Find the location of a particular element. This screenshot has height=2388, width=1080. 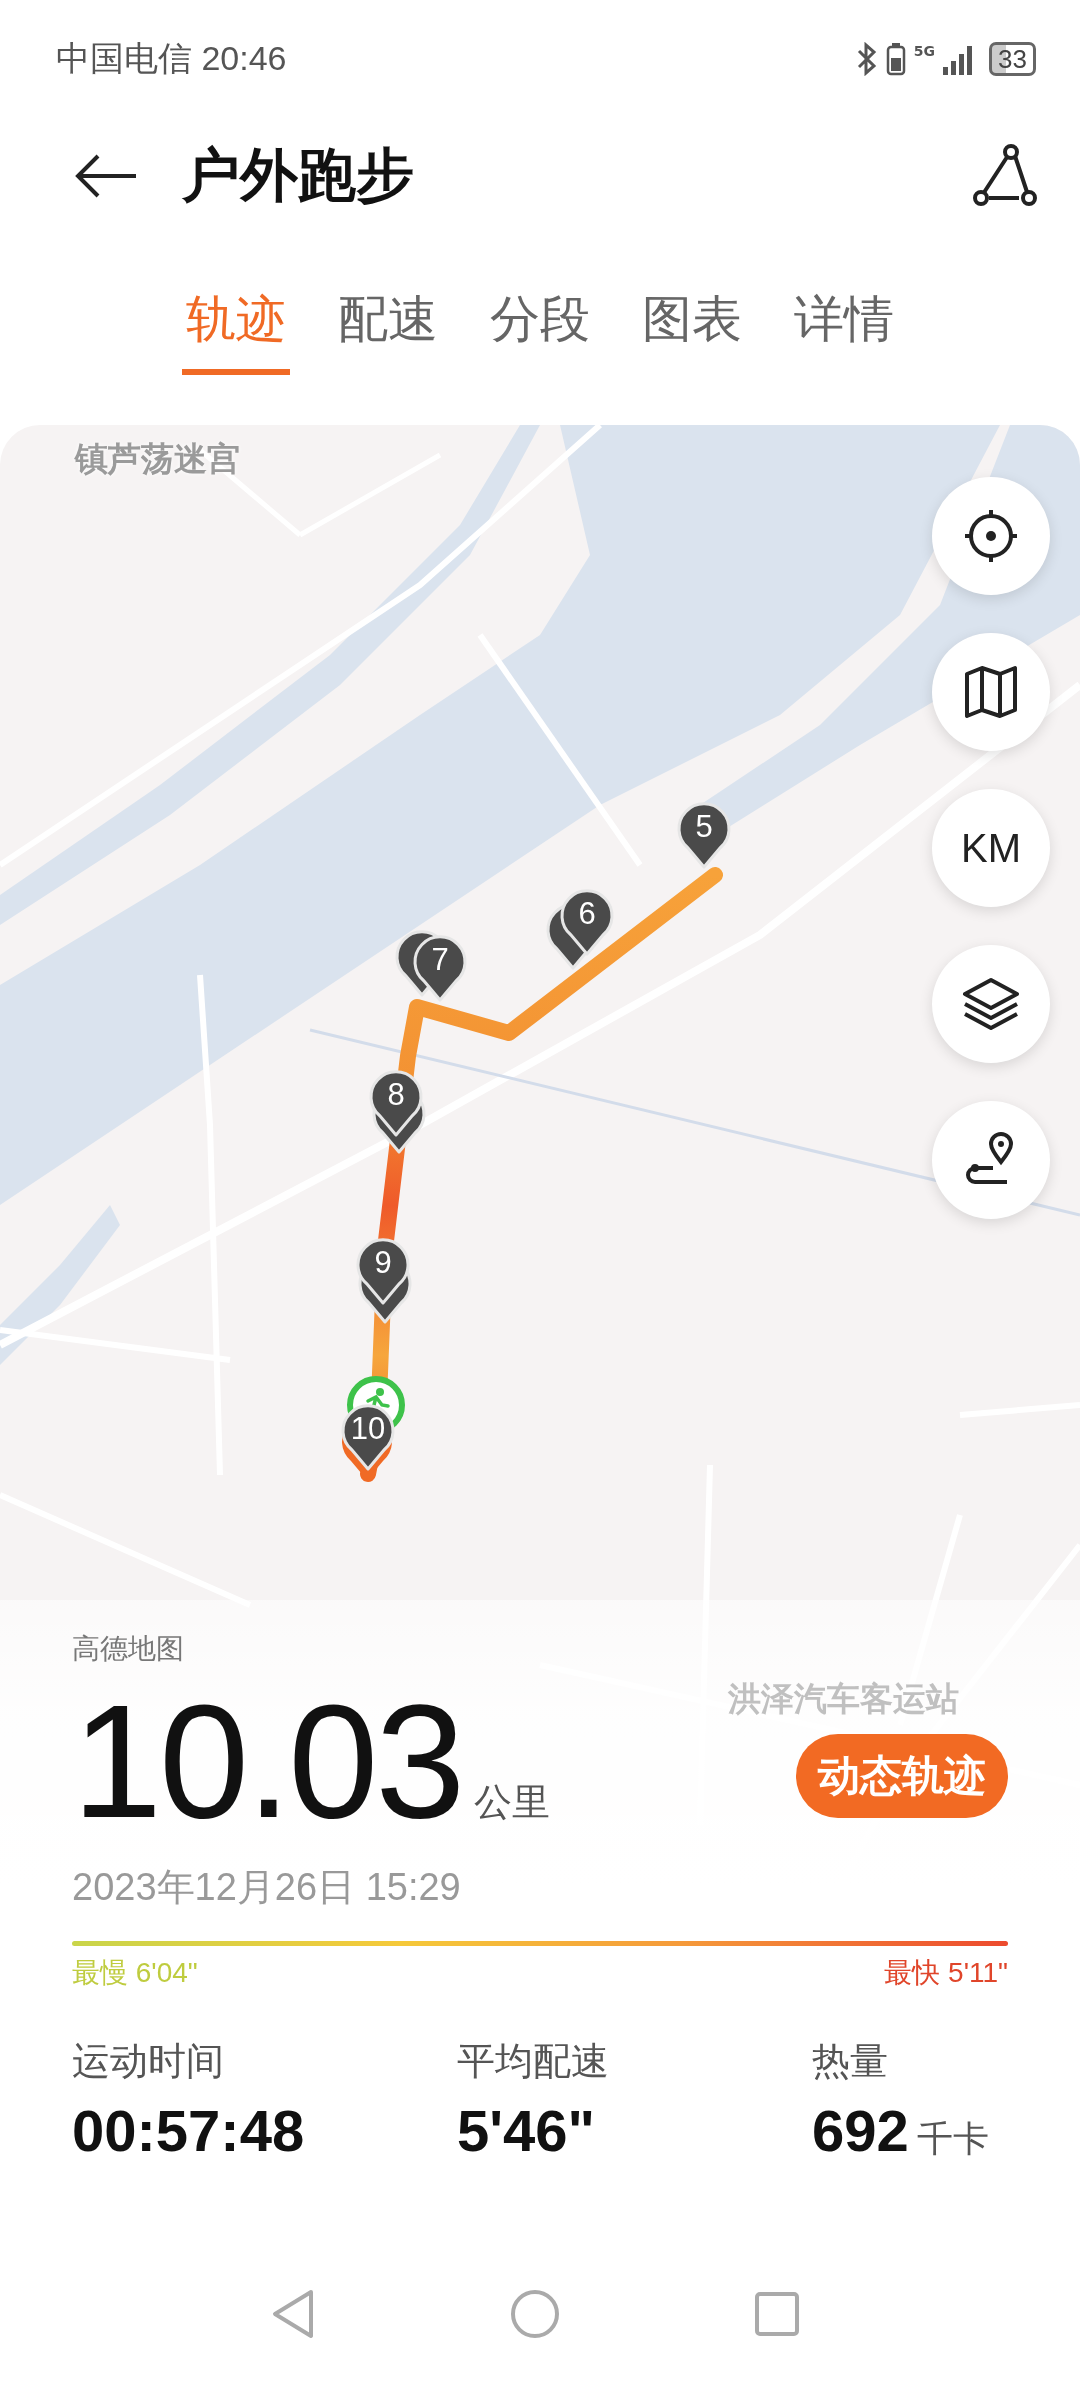

carrier-time: 中国电信 20:46 is located at coordinates (171, 58).